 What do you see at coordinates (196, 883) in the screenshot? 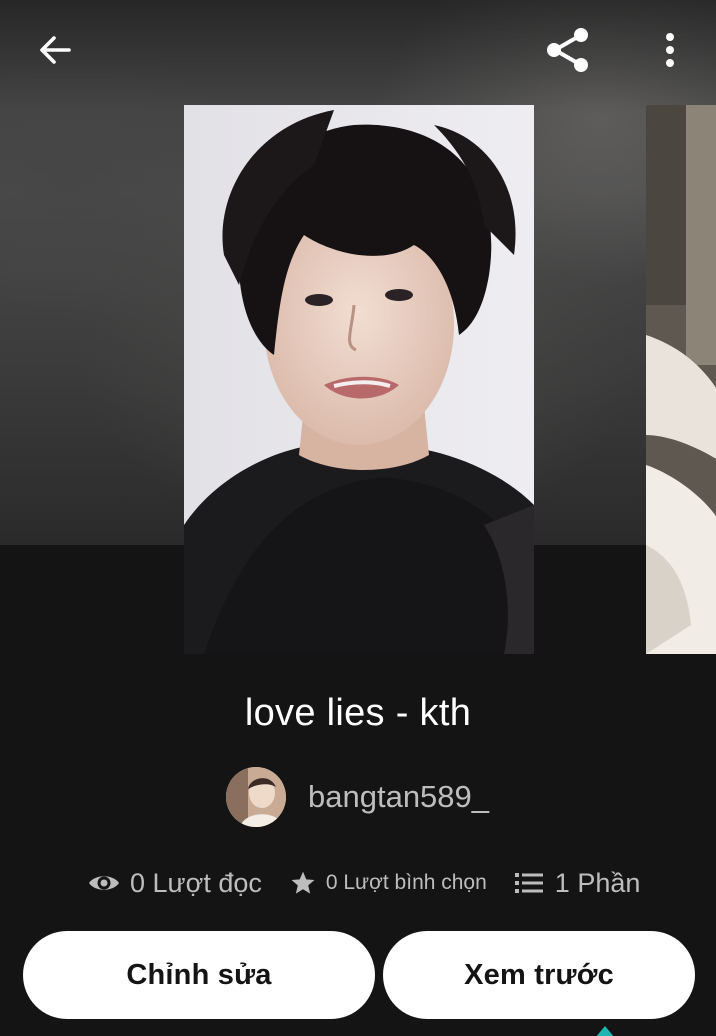
I see `reads-count: 0 Lượt đọc` at bounding box center [196, 883].